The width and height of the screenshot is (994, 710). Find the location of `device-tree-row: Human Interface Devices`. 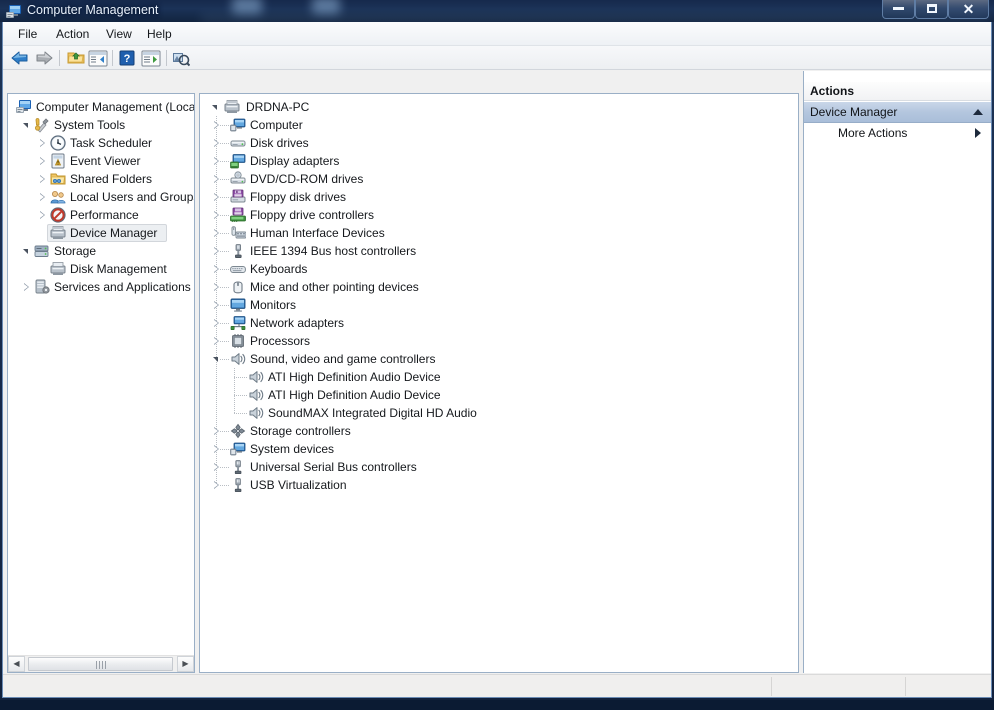

device-tree-row: Human Interface Devices is located at coordinates (499, 233).